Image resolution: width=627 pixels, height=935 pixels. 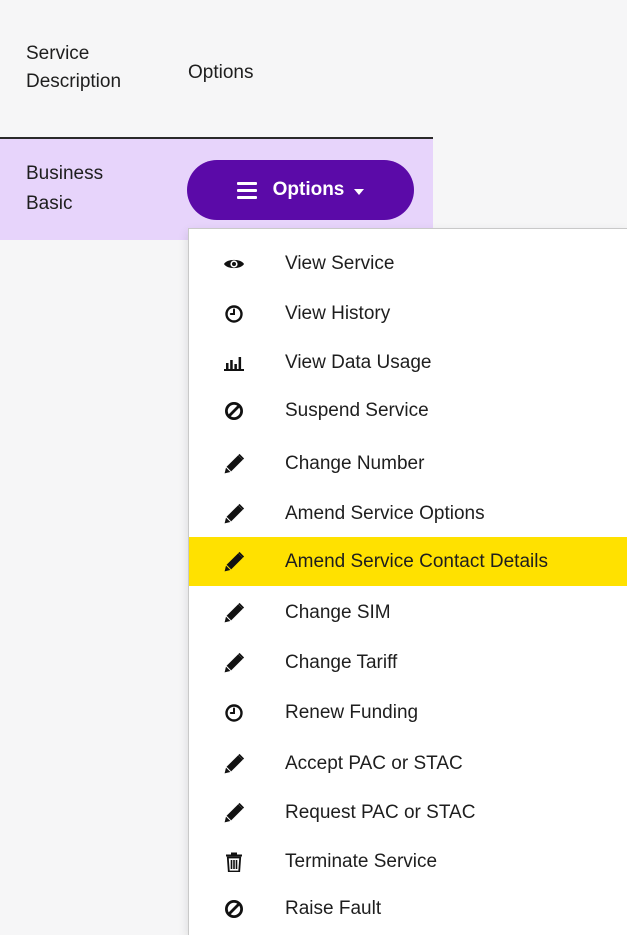 What do you see at coordinates (358, 362) in the screenshot?
I see `menu-item-label: View Data Usage` at bounding box center [358, 362].